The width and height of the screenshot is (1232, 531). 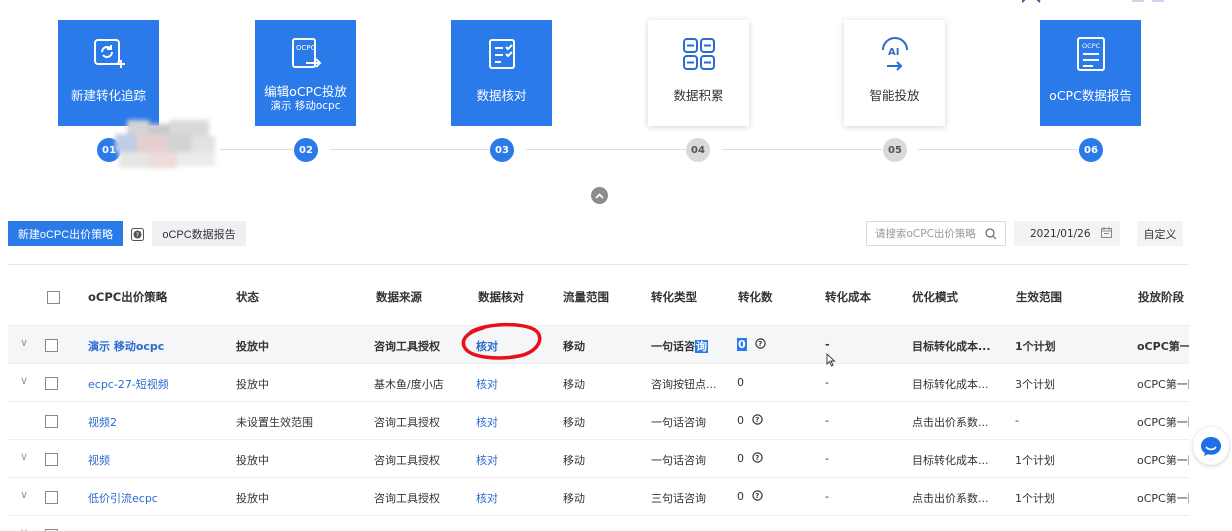 I want to click on table-row: ∨, so click(x=598, y=523).